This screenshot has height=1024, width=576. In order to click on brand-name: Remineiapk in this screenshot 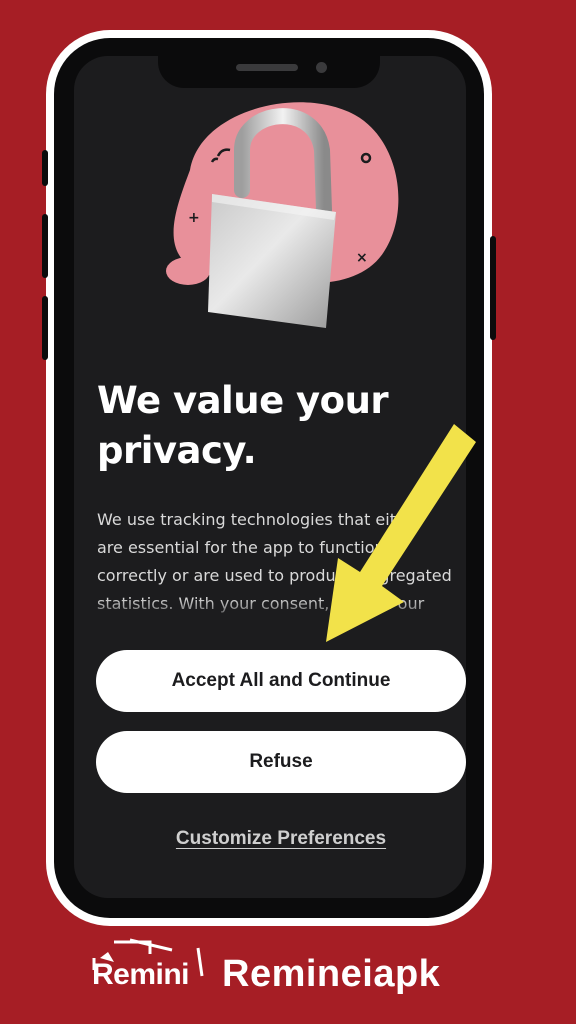, I will do `click(331, 974)`.